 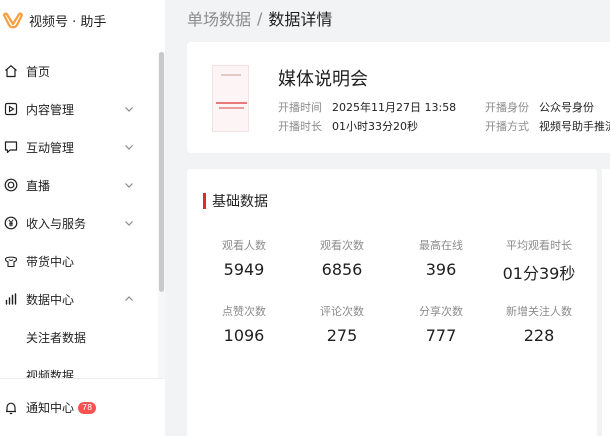 I want to click on stat-value: 5949, so click(x=244, y=269).